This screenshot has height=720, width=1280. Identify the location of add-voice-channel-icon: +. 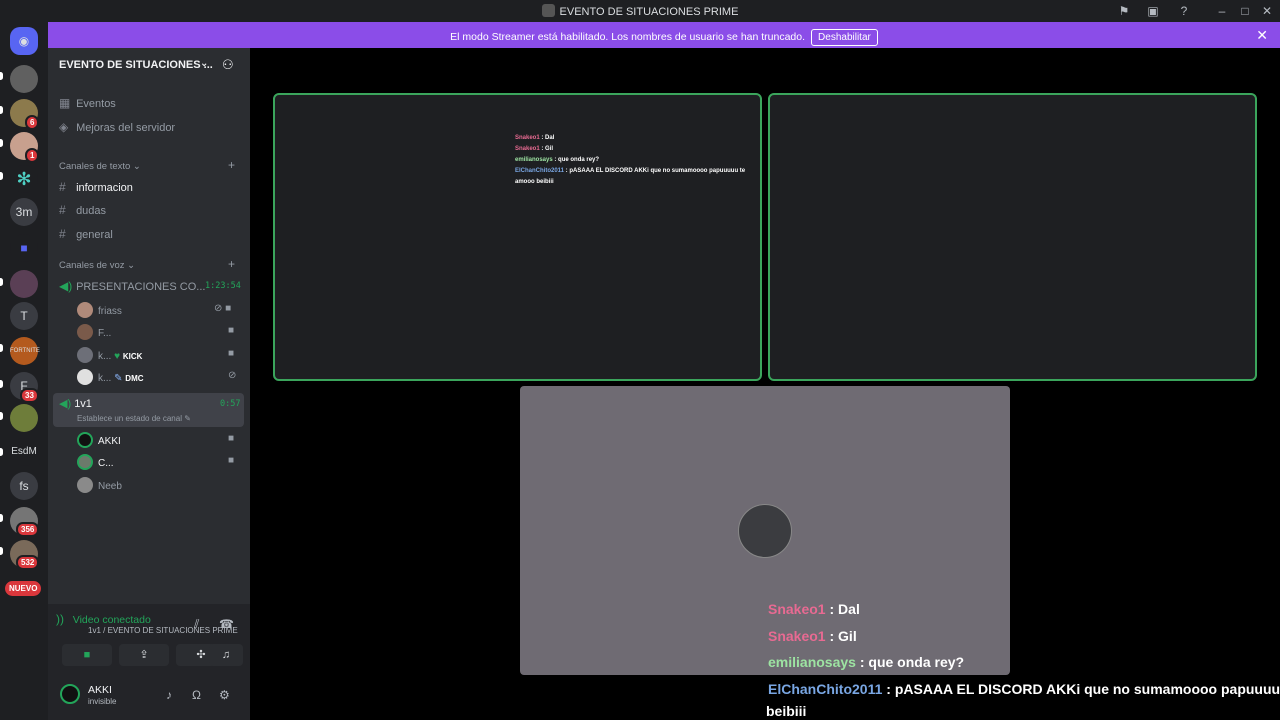
(231, 264).